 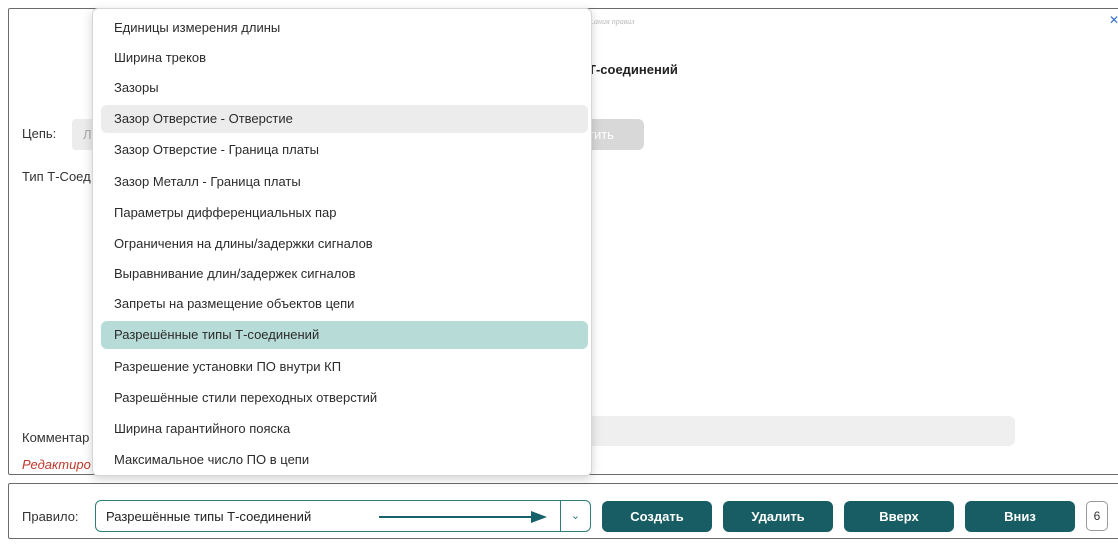 What do you see at coordinates (633, 69) in the screenshot?
I see `panel-title: Т-соединений` at bounding box center [633, 69].